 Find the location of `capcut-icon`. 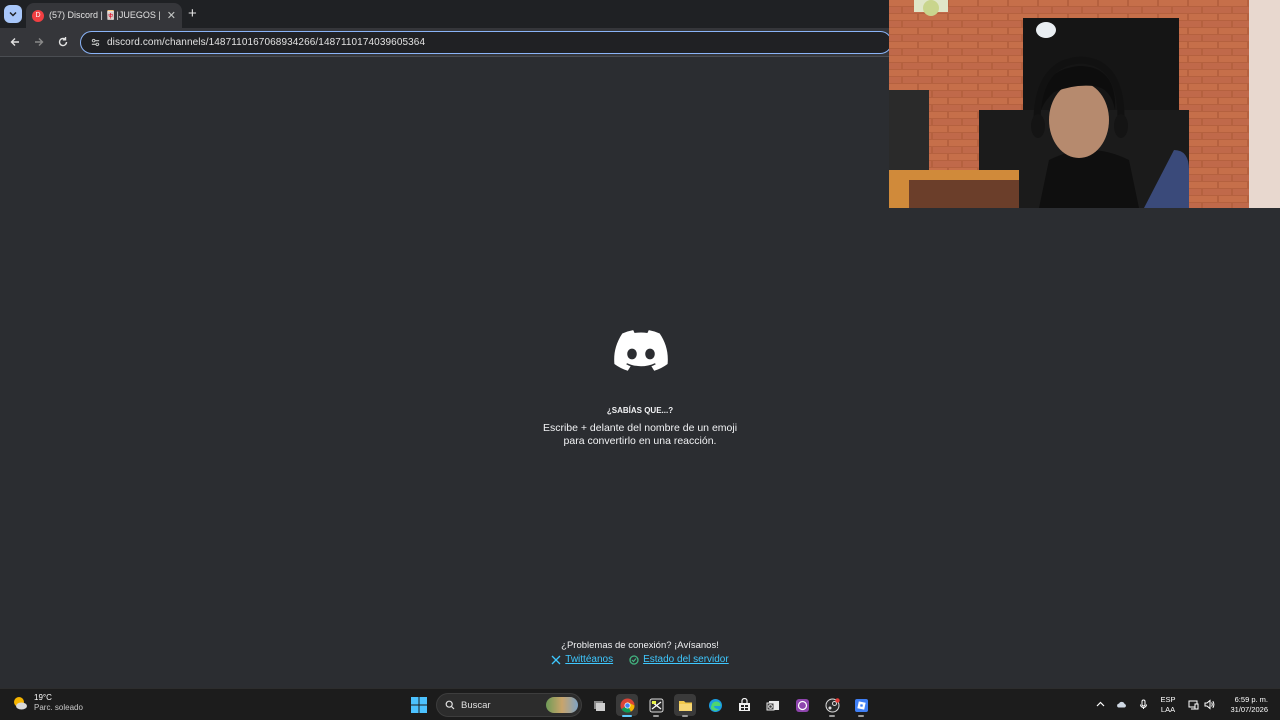

capcut-icon is located at coordinates (656, 705).